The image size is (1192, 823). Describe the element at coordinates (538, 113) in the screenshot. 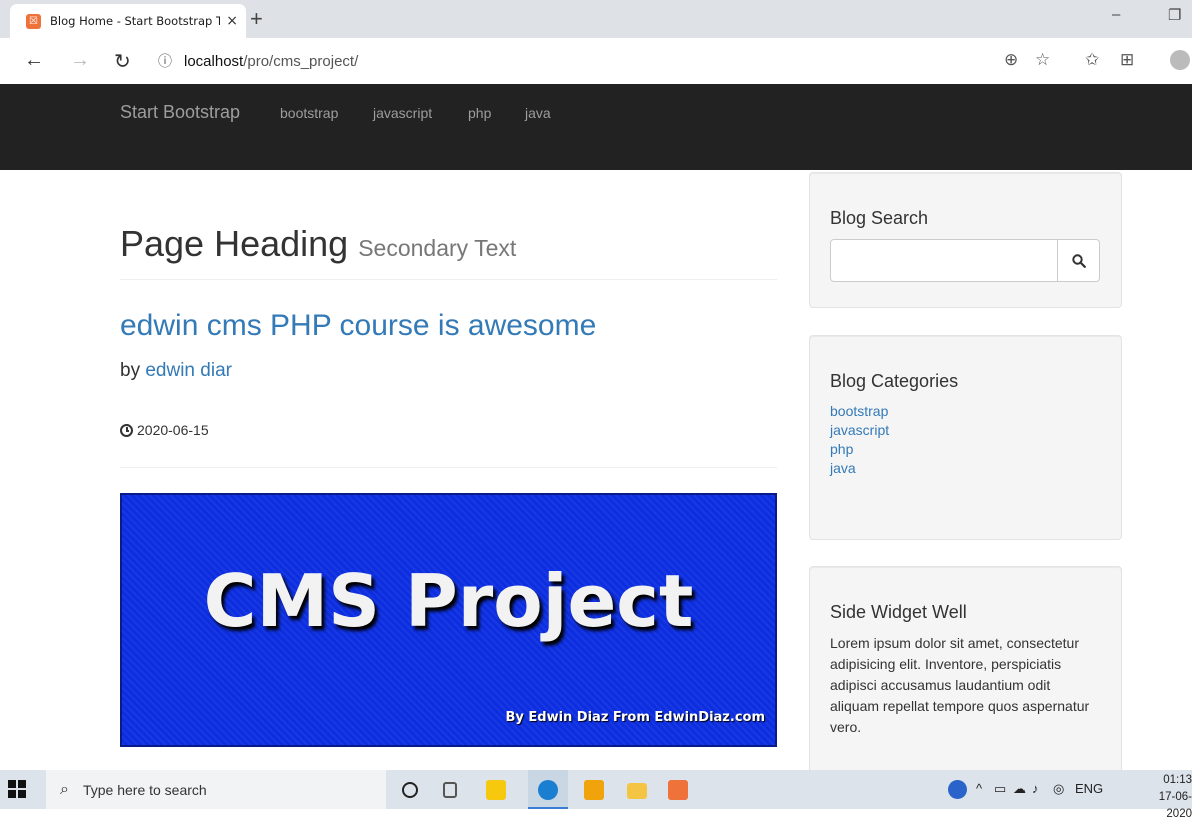

I see `nav-link-java: java` at that location.